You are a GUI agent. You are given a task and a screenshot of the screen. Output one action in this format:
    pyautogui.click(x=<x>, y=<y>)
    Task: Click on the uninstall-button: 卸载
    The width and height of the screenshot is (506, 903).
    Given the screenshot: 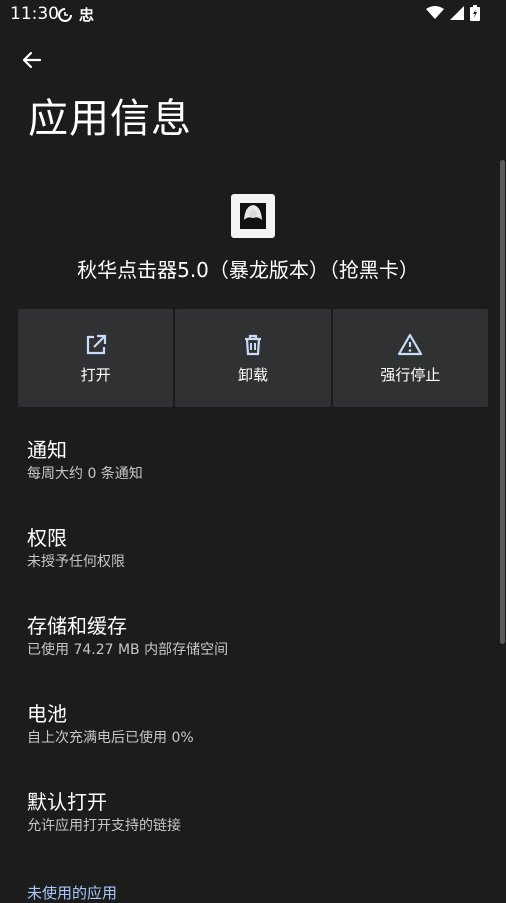 What is the action you would take?
    pyautogui.click(x=253, y=358)
    